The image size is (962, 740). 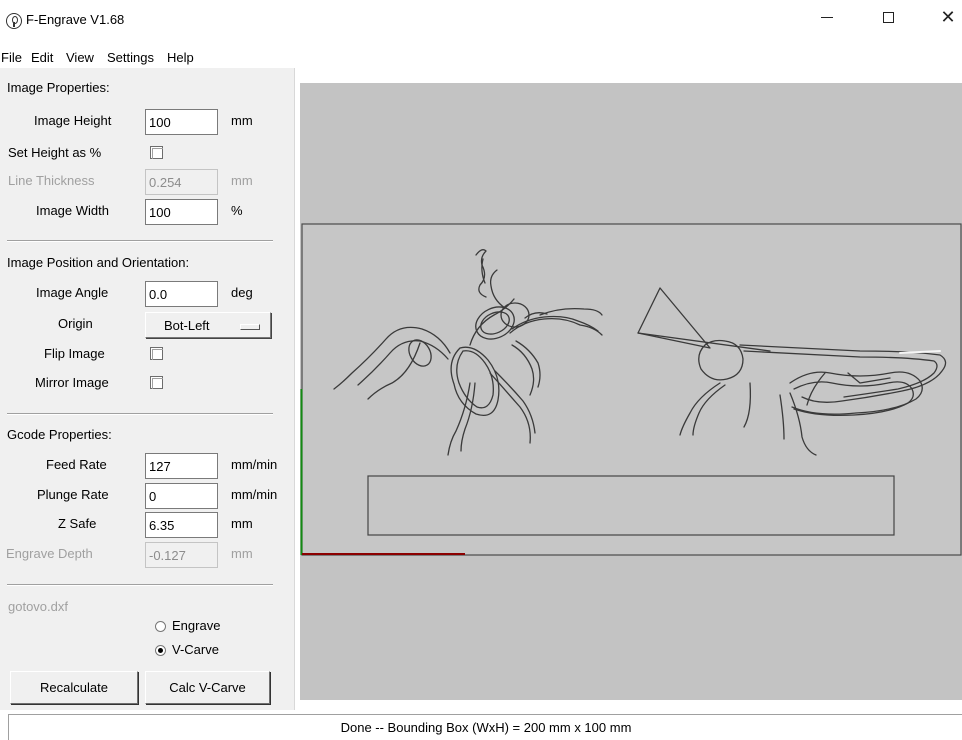 What do you see at coordinates (888, 17) in the screenshot?
I see `maximize-icon` at bounding box center [888, 17].